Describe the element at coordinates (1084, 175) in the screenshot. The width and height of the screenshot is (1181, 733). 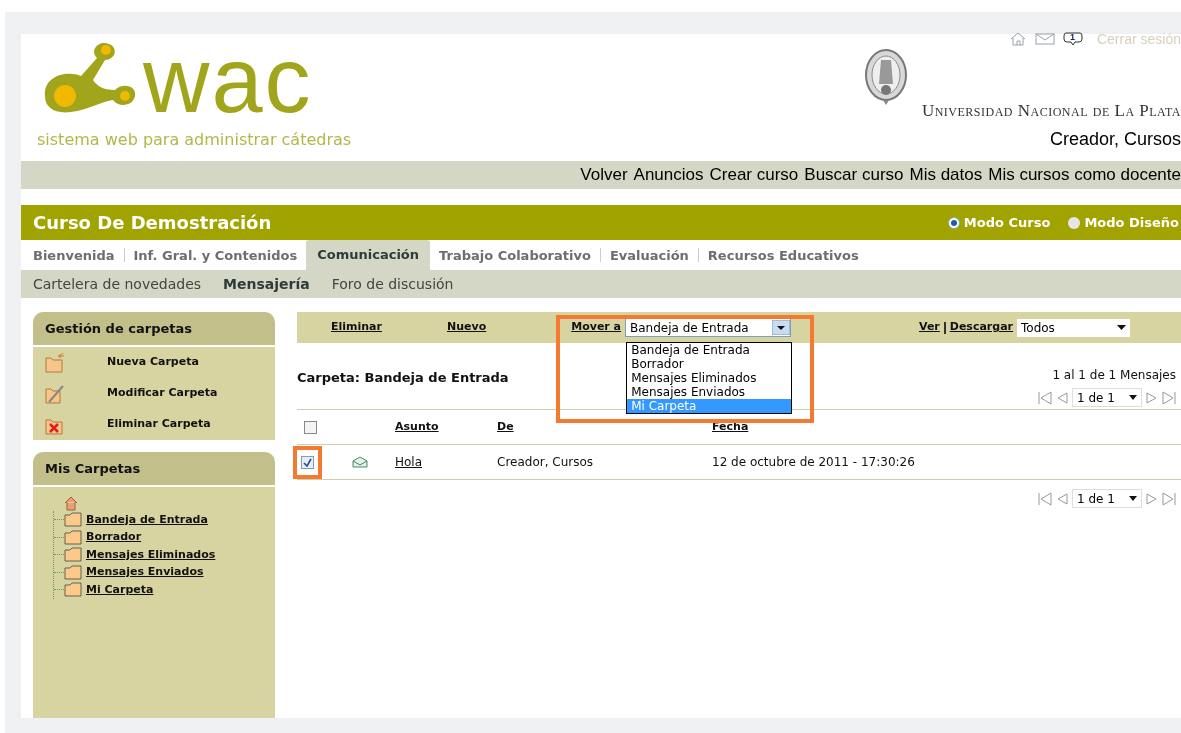
I see `nav-link: Mis cursos como docente` at that location.